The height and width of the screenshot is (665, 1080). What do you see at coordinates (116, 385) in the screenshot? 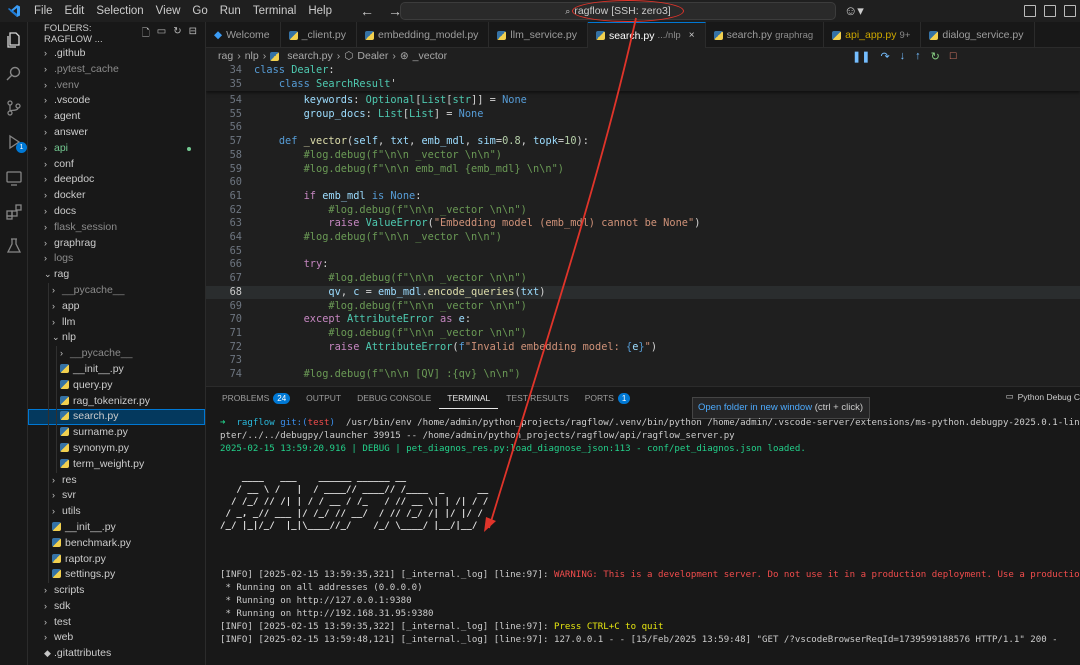
I see `file-item: query.py` at bounding box center [116, 385].